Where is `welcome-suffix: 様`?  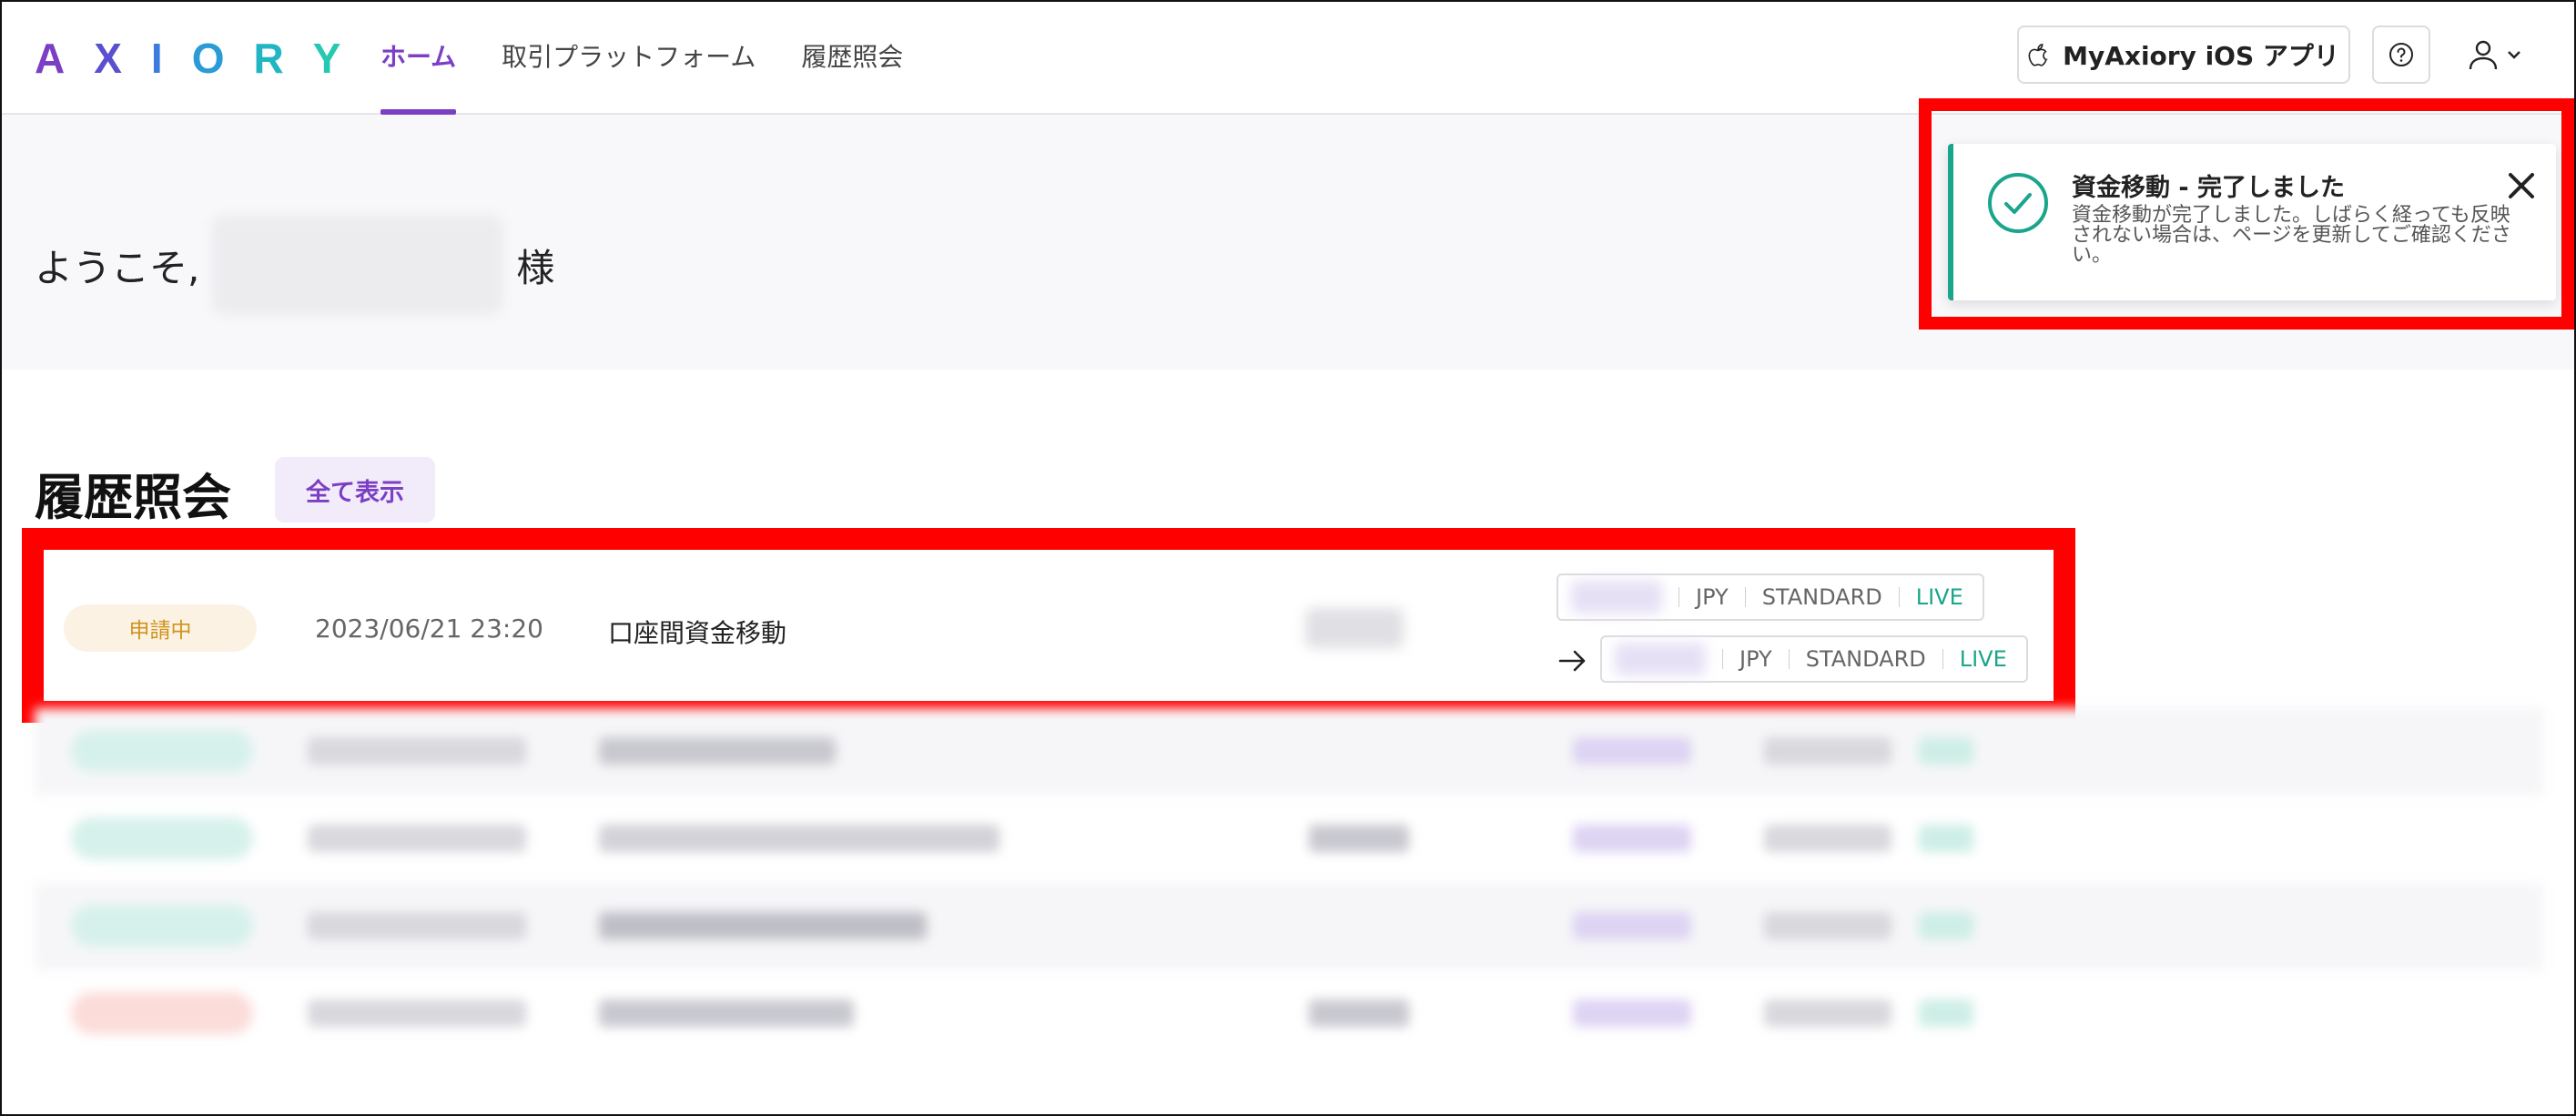 welcome-suffix: 様 is located at coordinates (535, 267).